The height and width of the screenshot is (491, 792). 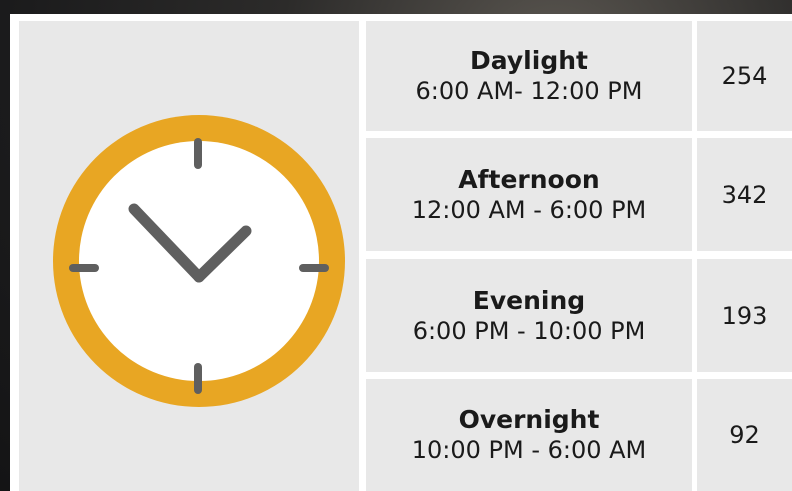 I want to click on period-name: Daylight, so click(x=529, y=60).